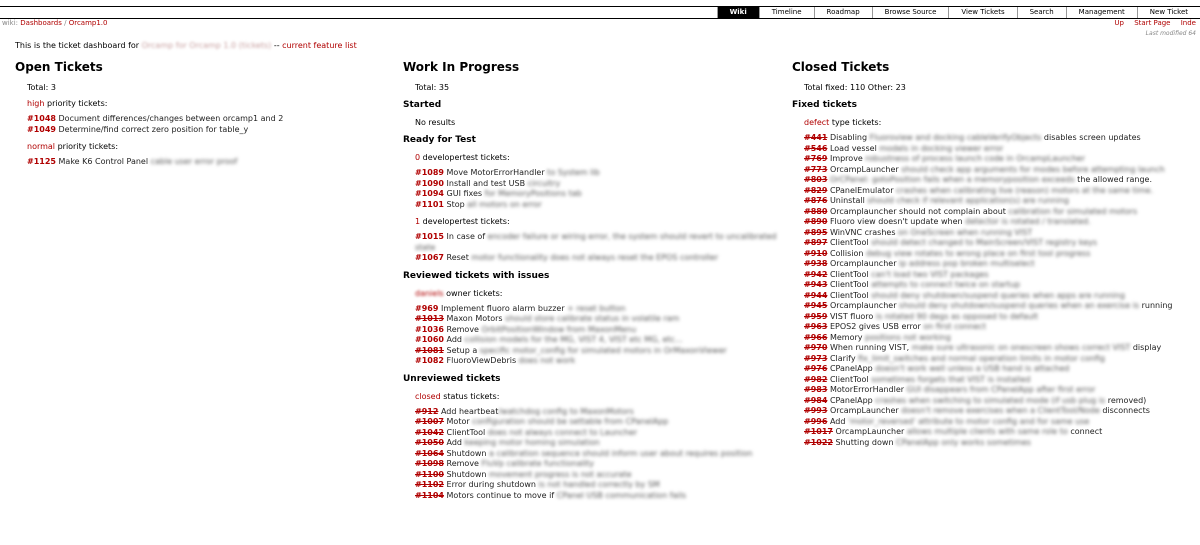 The image size is (1200, 545). I want to click on ticket-summary-redacted: calibration for simulated motors, so click(1071, 211).